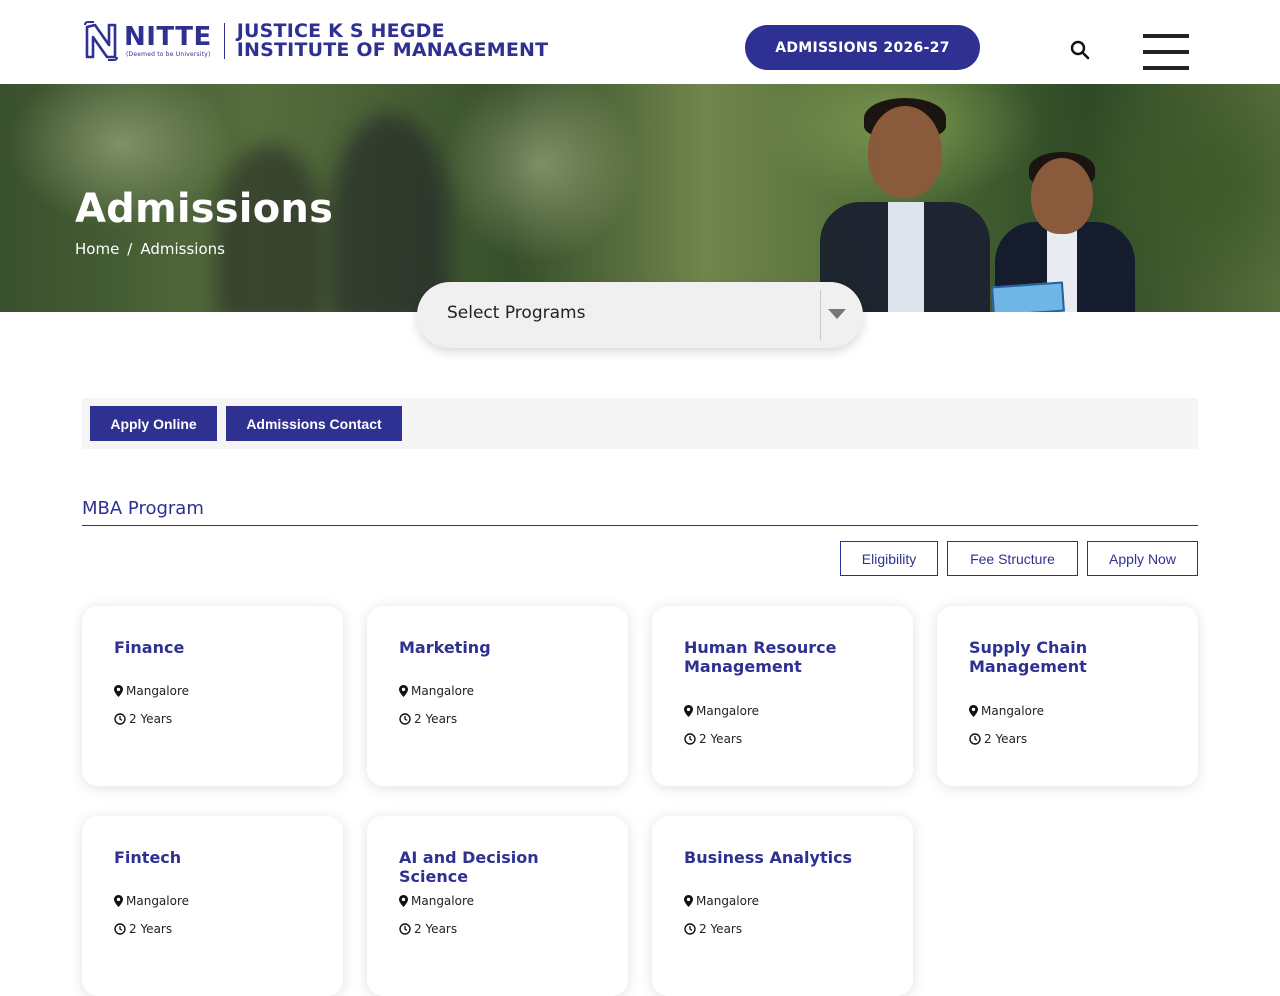 The image size is (1280, 996). What do you see at coordinates (640, 525) in the screenshot?
I see `section-divider` at bounding box center [640, 525].